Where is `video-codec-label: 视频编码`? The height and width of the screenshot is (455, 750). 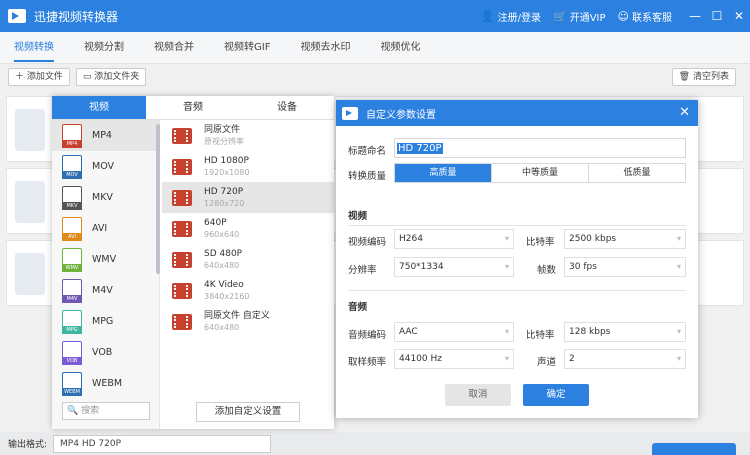 video-codec-label: 视频编码 is located at coordinates (367, 242).